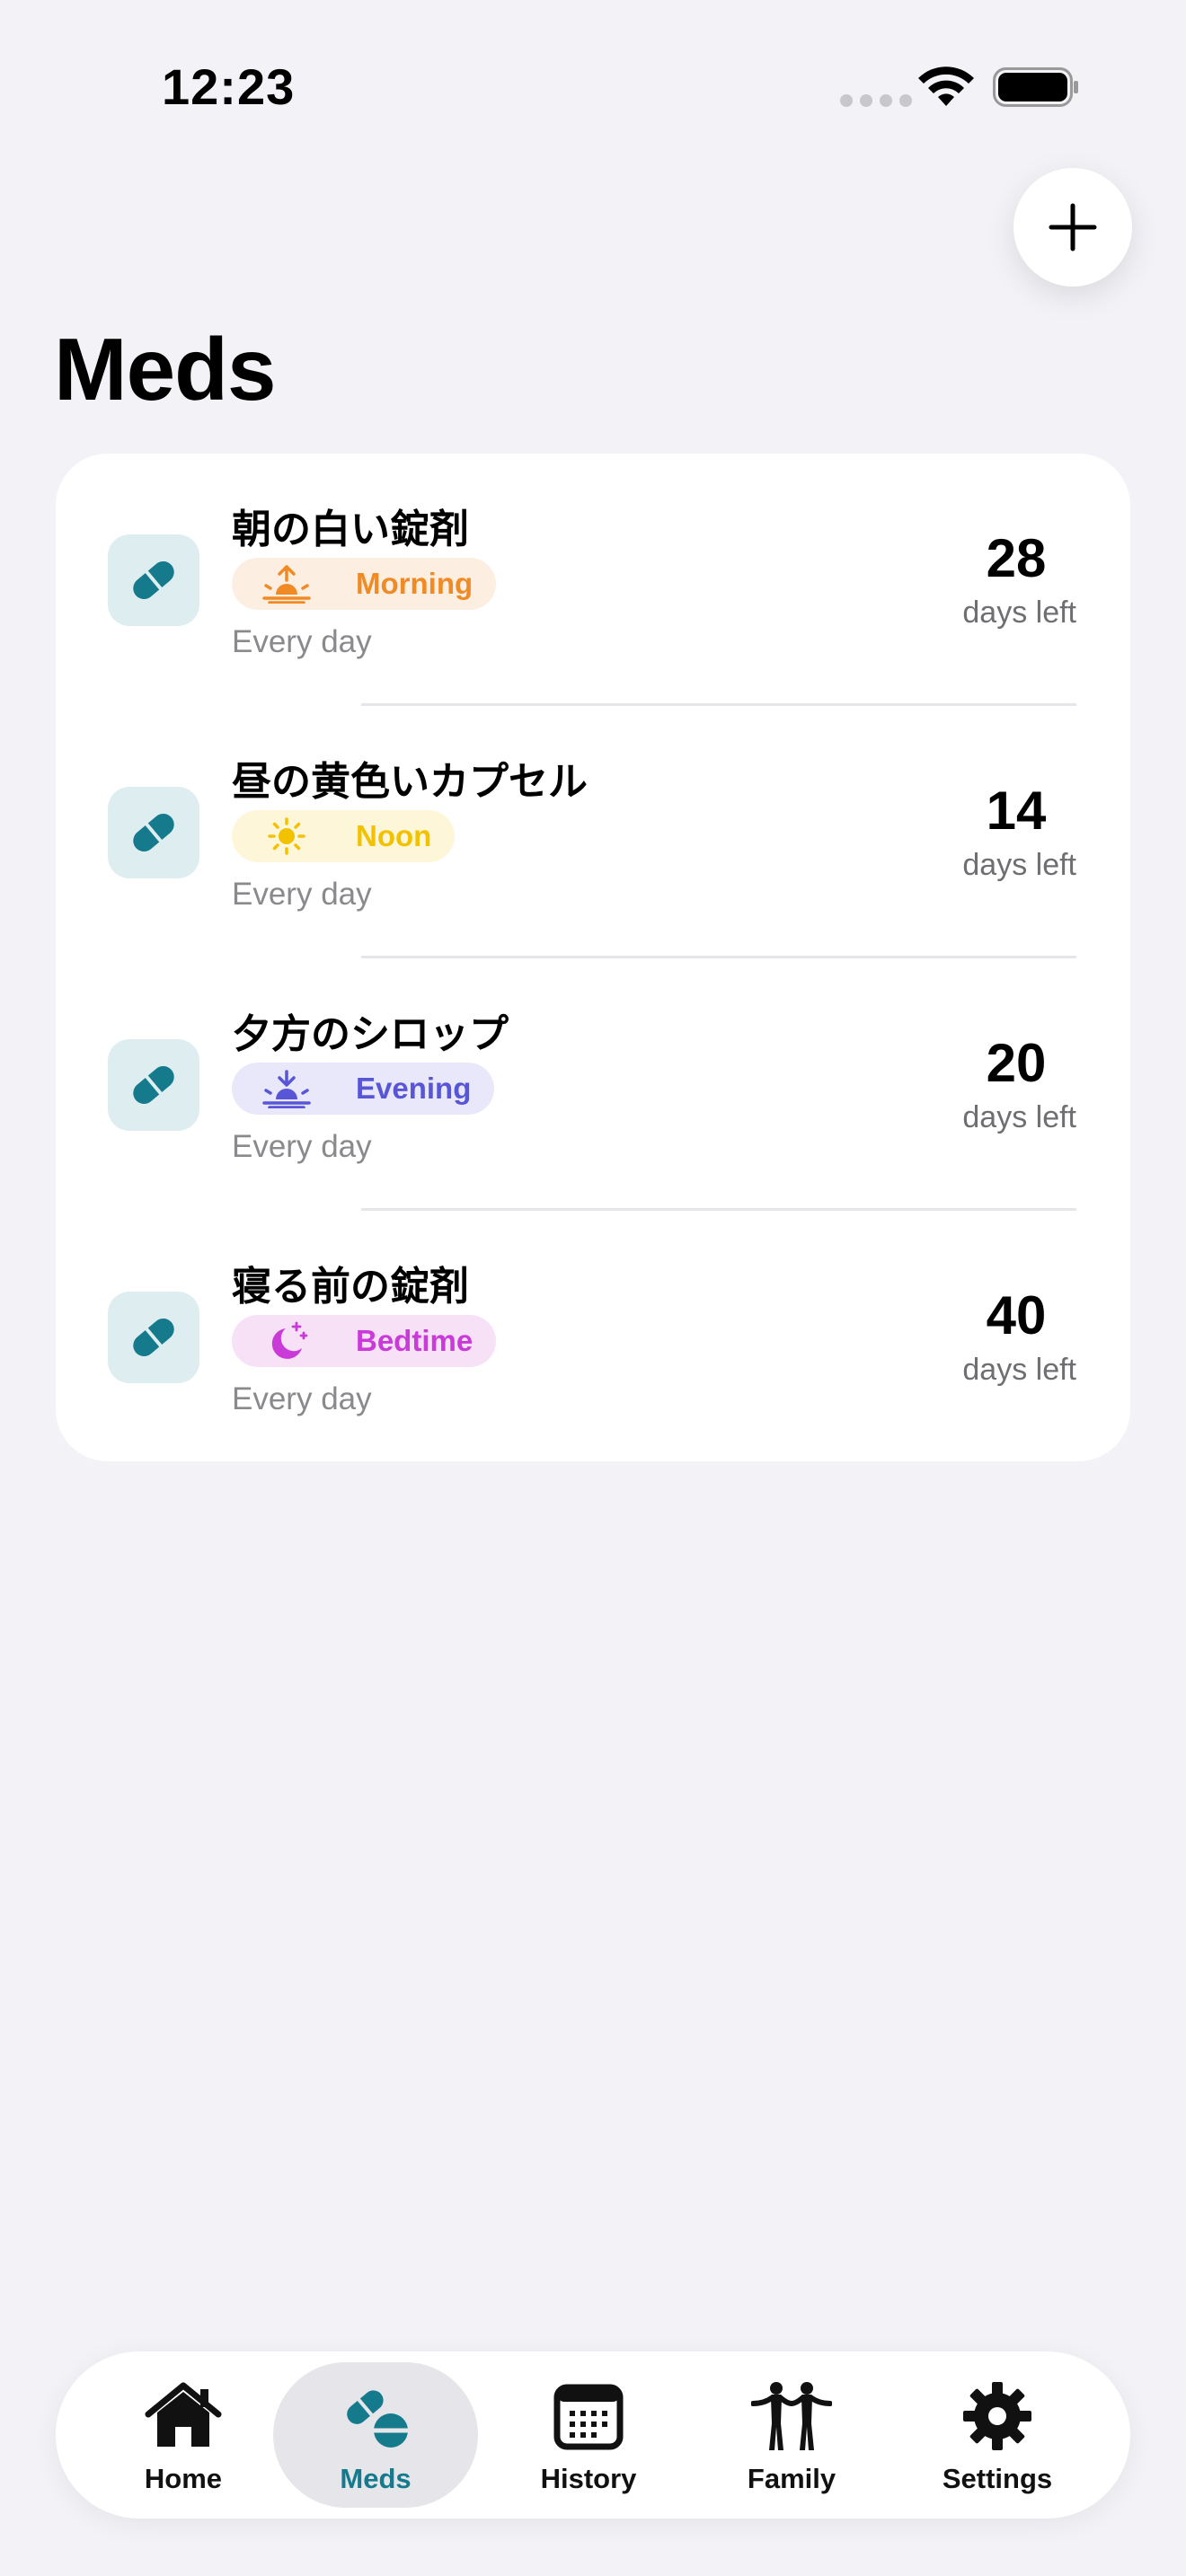 The image size is (1186, 2576). I want to click on tab-history: History, so click(588, 2435).